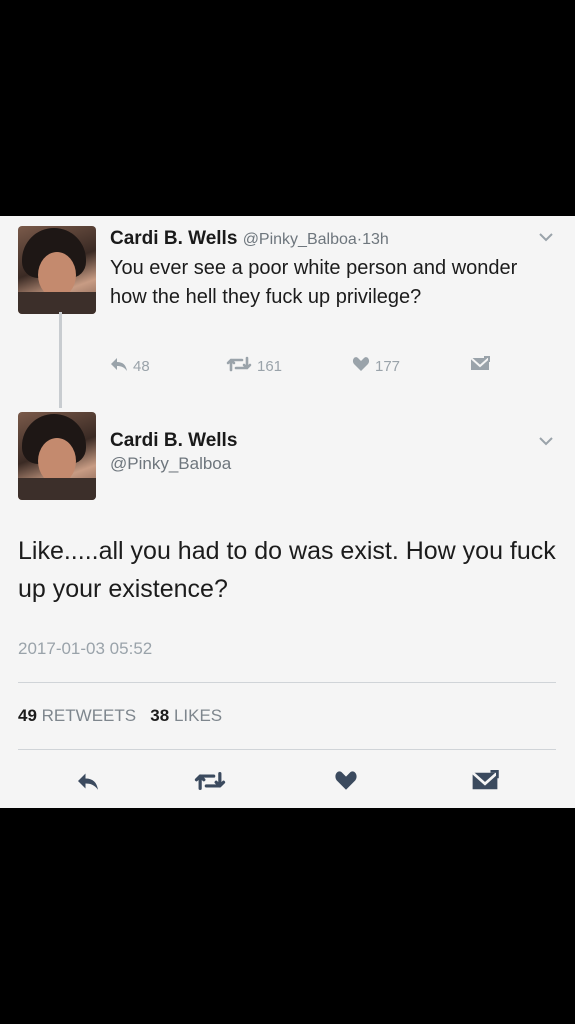 The image size is (575, 1024). I want to click on tweet-timestamp: 2017-01-03 05:52, so click(85, 649).